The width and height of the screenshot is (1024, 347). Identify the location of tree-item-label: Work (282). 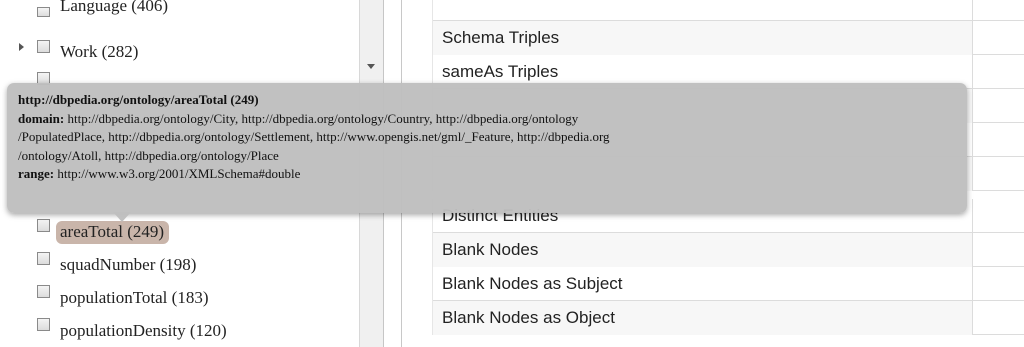
(99, 51).